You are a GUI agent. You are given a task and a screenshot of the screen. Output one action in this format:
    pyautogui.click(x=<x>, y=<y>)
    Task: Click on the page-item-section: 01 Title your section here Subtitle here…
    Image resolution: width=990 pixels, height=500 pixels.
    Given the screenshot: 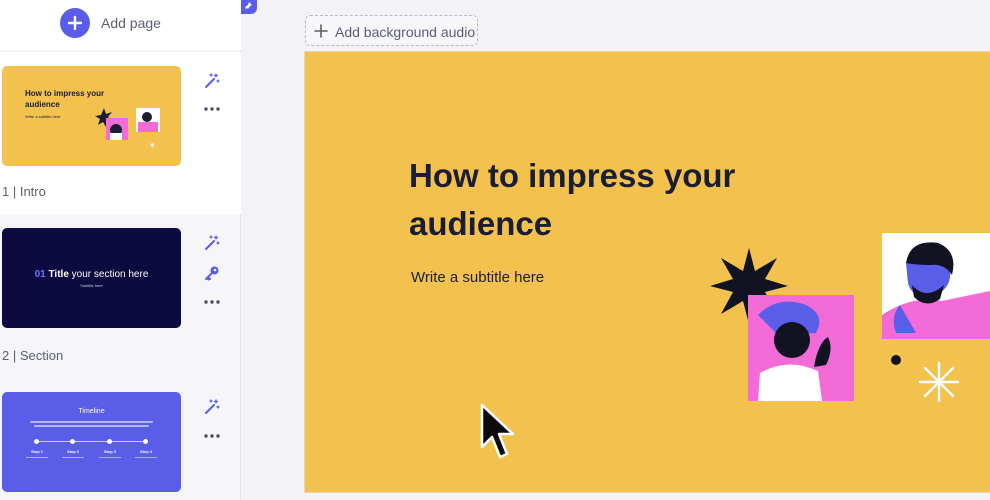 What is the action you would take?
    pyautogui.click(x=120, y=296)
    